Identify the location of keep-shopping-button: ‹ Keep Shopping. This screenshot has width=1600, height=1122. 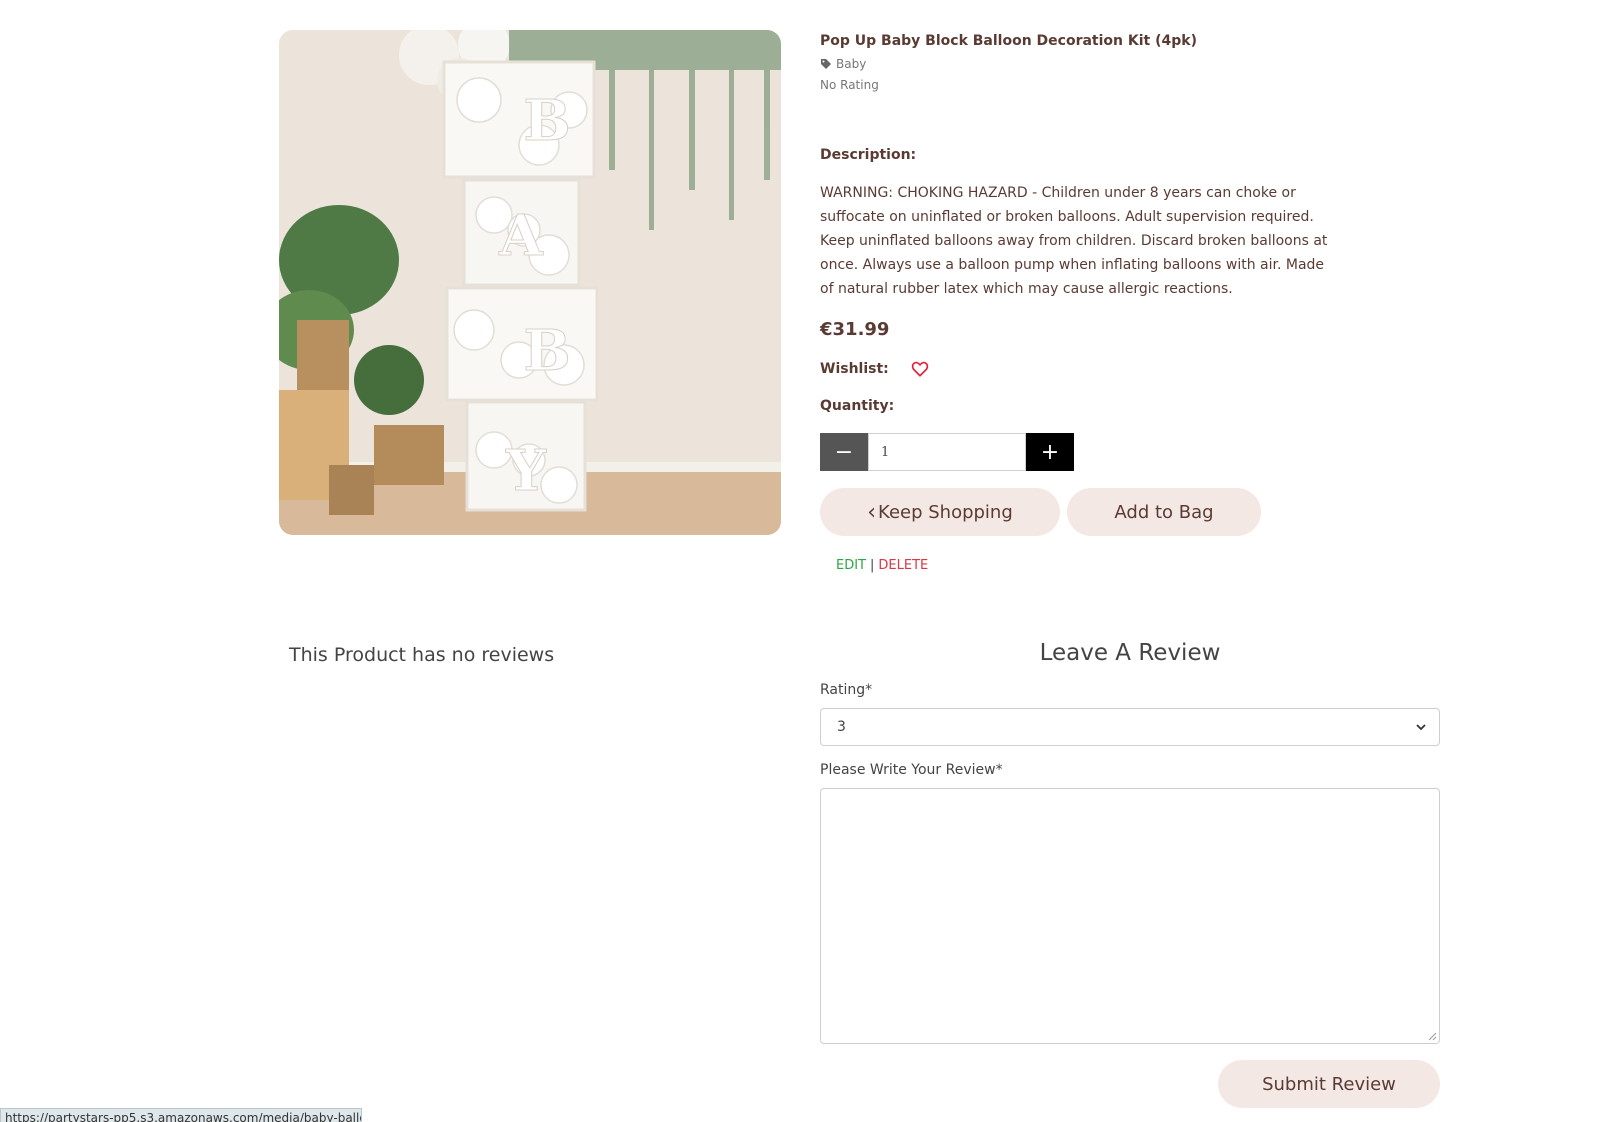
(940, 512).